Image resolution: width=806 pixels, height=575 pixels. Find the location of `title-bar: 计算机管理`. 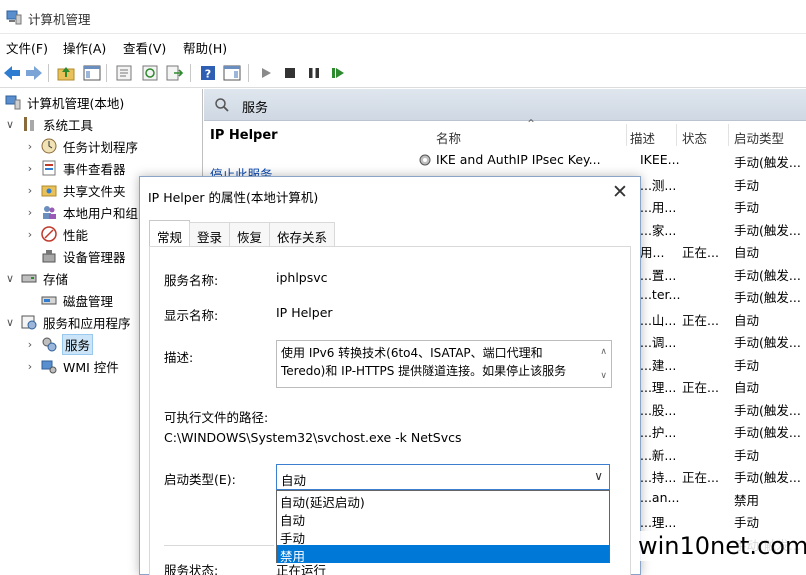

title-bar: 计算机管理 is located at coordinates (403, 17).